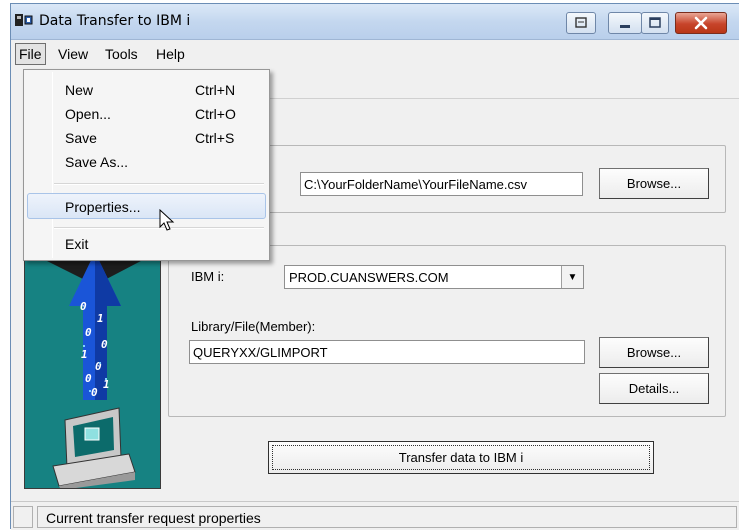 The image size is (739, 530). What do you see at coordinates (79, 90) in the screenshot?
I see `menu-item-new-label: New` at bounding box center [79, 90].